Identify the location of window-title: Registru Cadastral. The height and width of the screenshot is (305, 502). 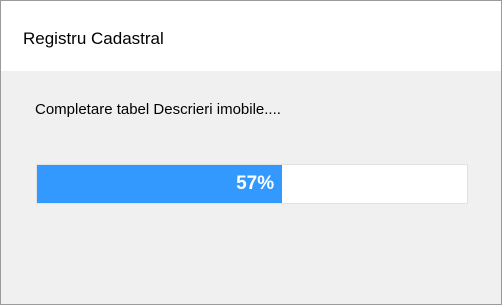
(93, 38).